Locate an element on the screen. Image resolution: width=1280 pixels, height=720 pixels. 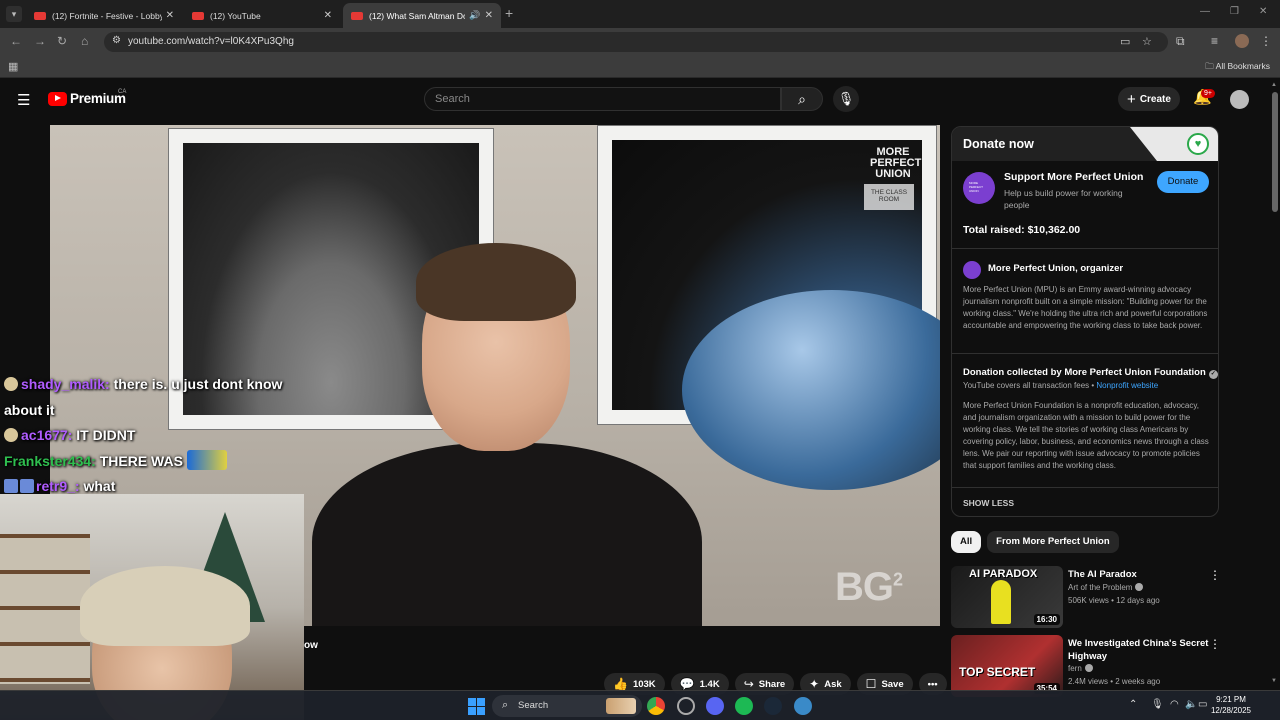
search-highlight-art is located at coordinates (621, 706).